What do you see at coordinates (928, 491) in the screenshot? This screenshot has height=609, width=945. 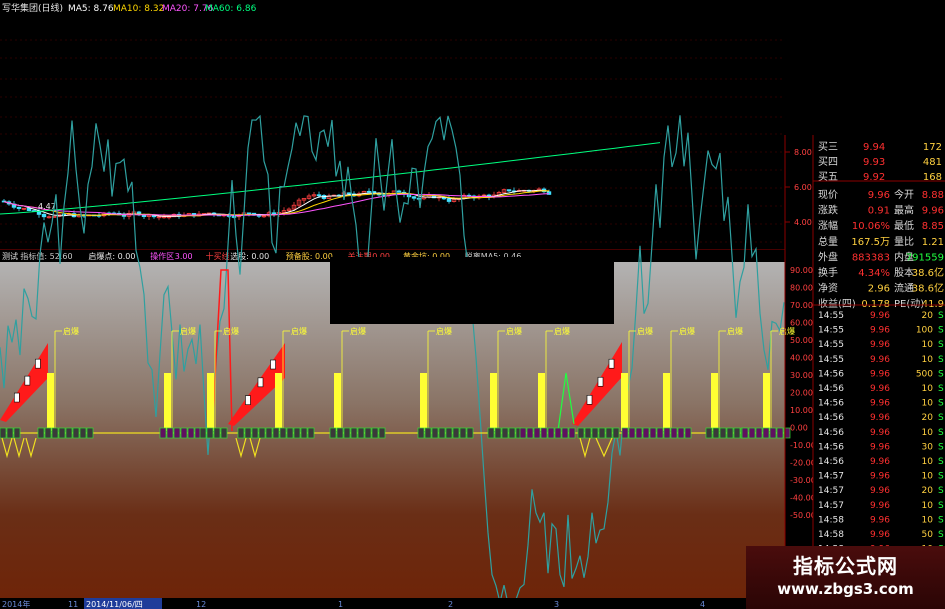 I see `tick-volume: 20` at bounding box center [928, 491].